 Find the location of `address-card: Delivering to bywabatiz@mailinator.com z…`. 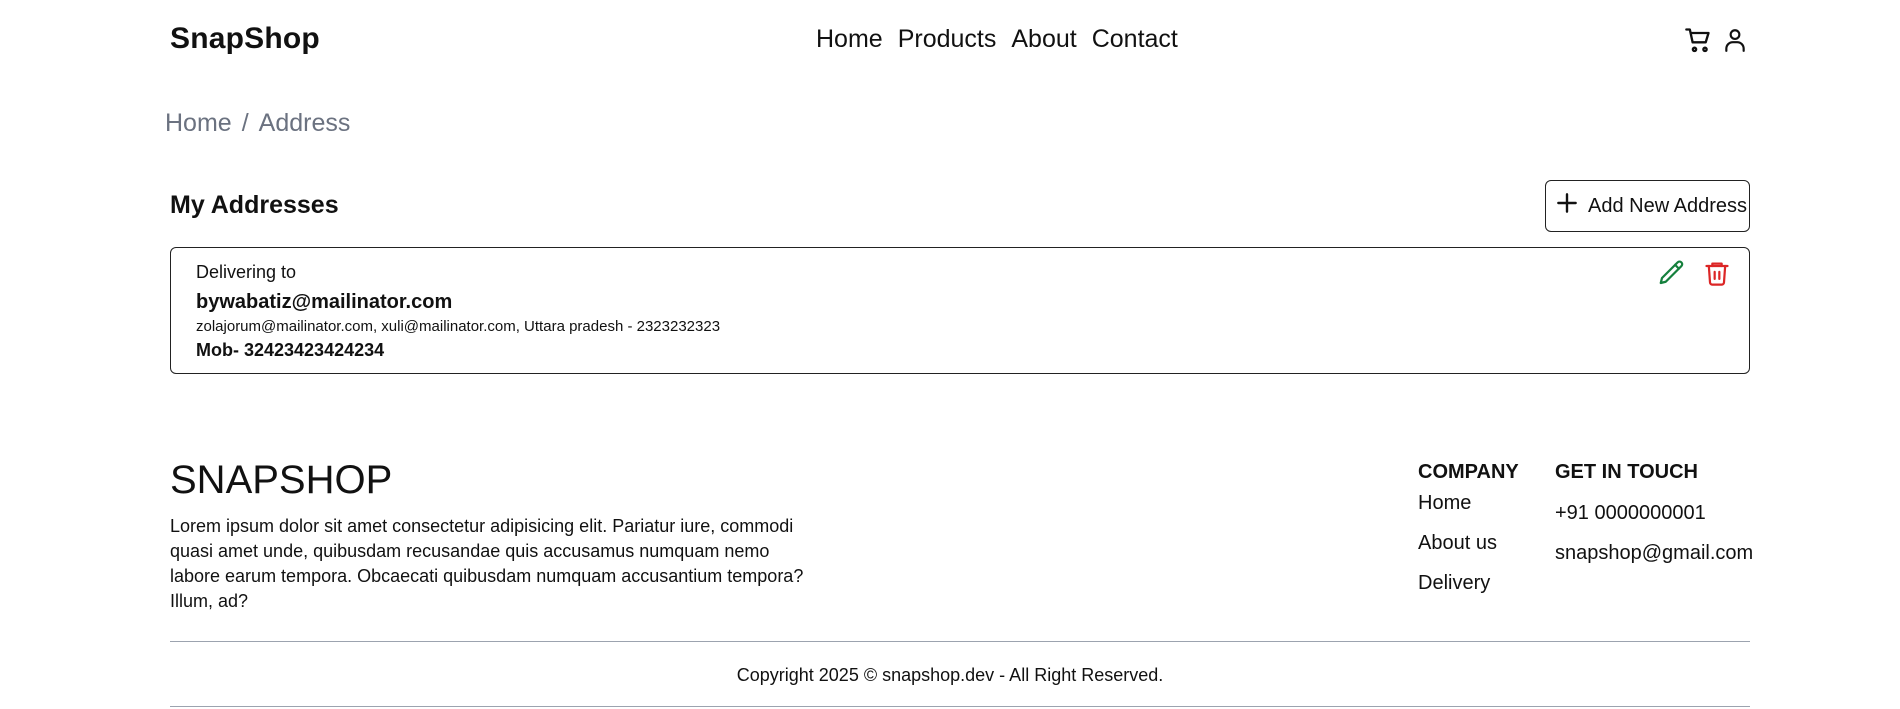

address-card: Delivering to bywabatiz@mailinator.com z… is located at coordinates (960, 310).